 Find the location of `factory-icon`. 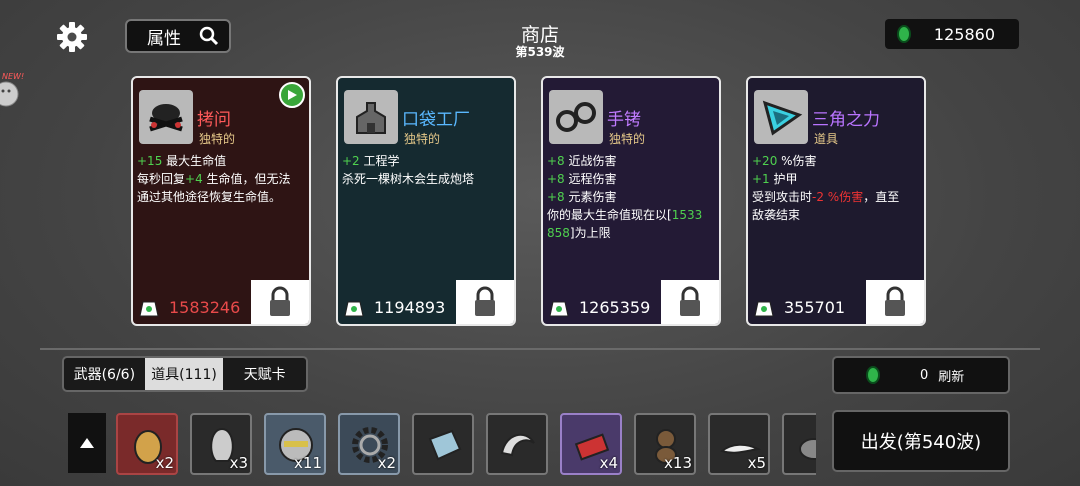

factory-icon is located at coordinates (371, 117).